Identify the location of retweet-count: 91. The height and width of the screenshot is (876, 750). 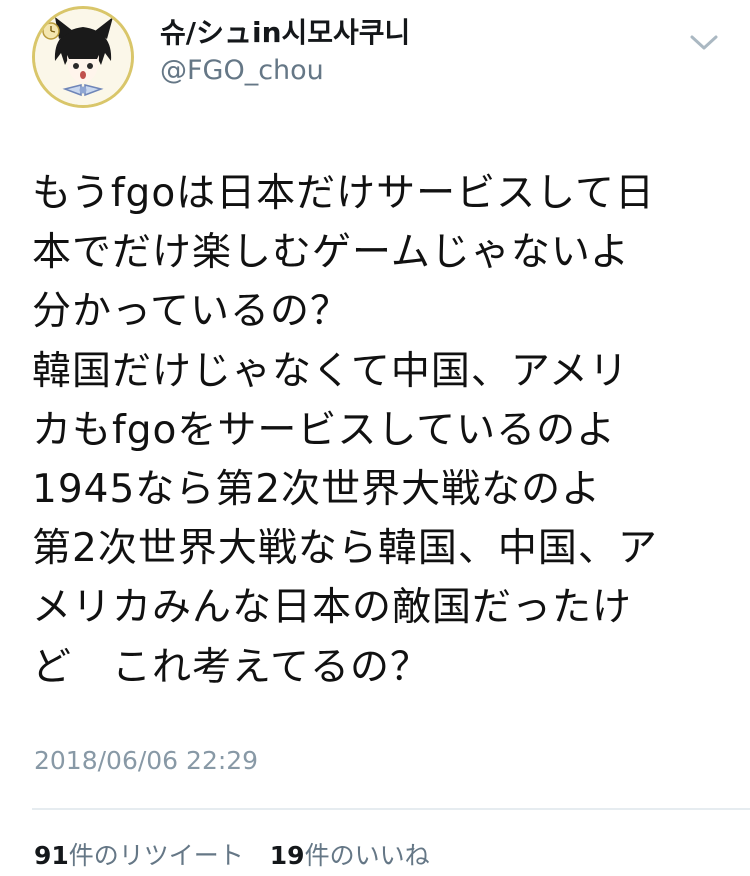
(51, 855).